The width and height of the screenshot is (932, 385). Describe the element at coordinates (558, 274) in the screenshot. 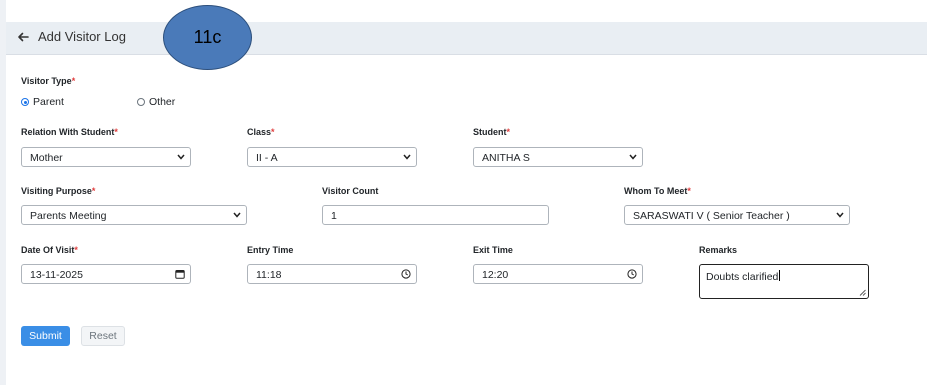

I see `exit-time-input: 12:20` at that location.